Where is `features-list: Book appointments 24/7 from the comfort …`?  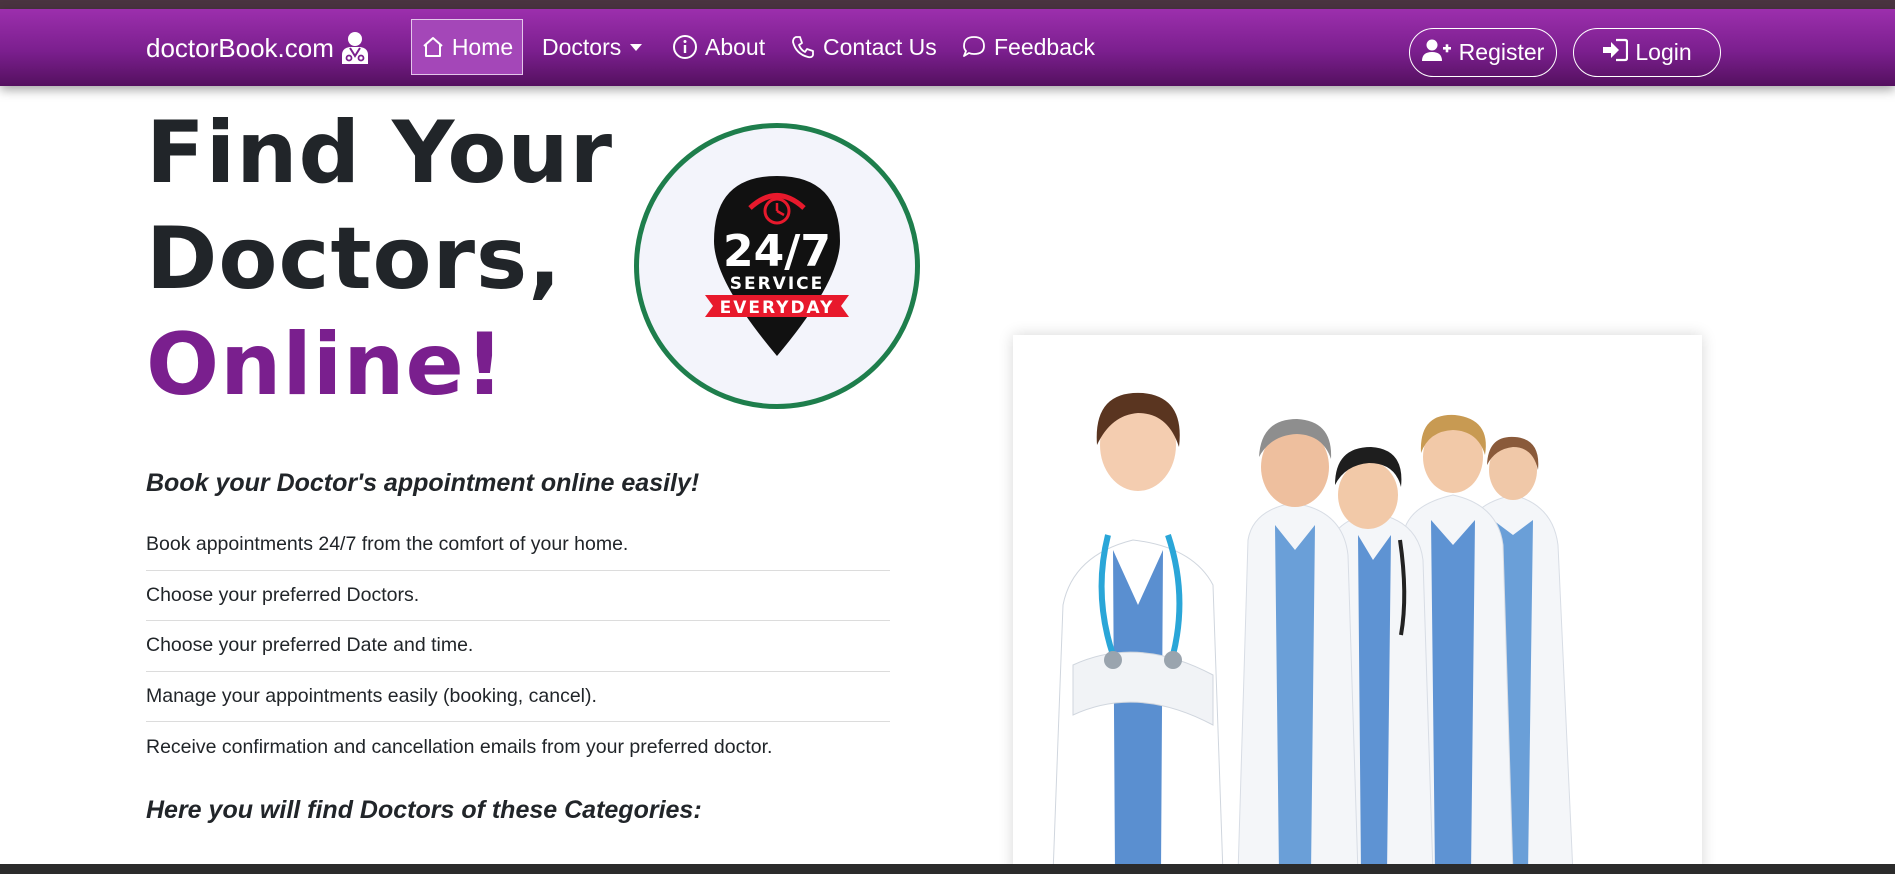
features-list: Book appointments 24/7 from the comfort … is located at coordinates (518, 646).